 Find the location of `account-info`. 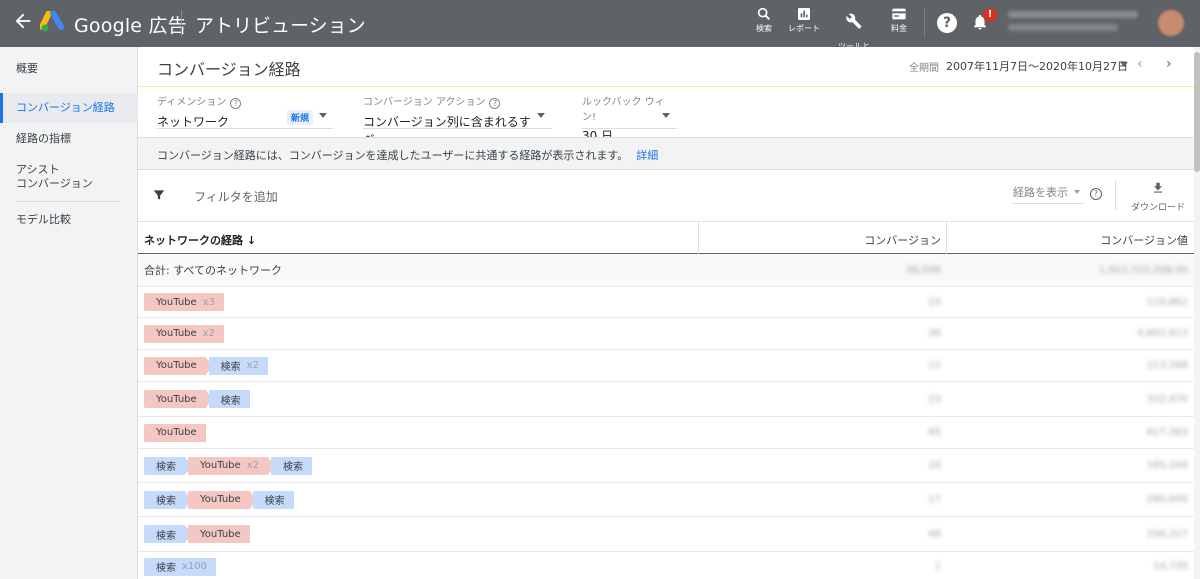

account-info is located at coordinates (1078, 21).